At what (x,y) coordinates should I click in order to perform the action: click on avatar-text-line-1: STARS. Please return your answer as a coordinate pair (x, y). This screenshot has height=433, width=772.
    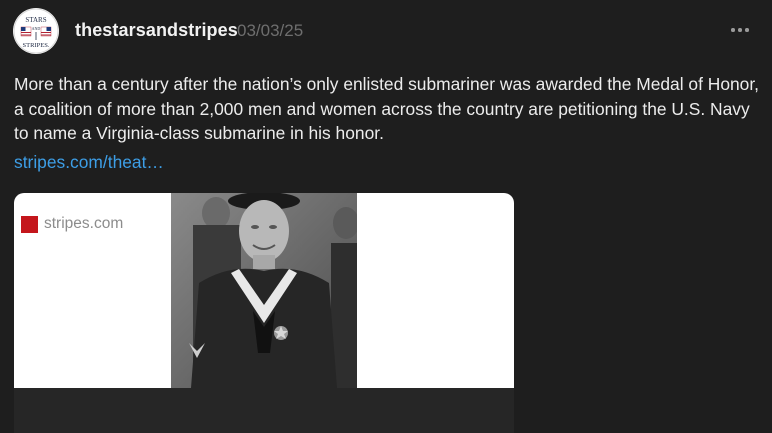
    Looking at the image, I should click on (35, 20).